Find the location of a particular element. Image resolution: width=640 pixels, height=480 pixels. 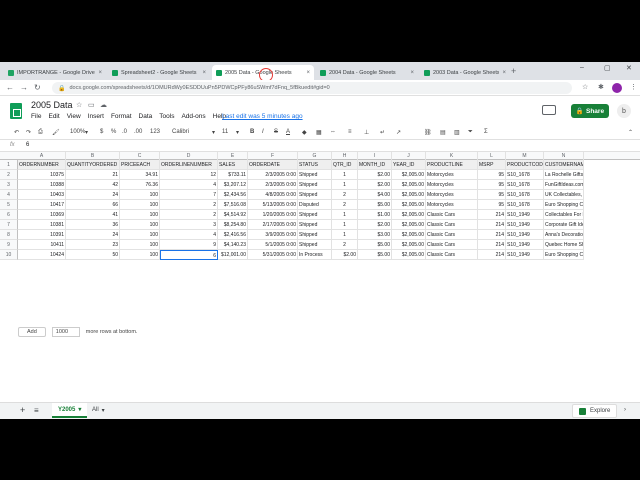

collapse-chevron-icon: ⌃ is located at coordinates (630, 132).